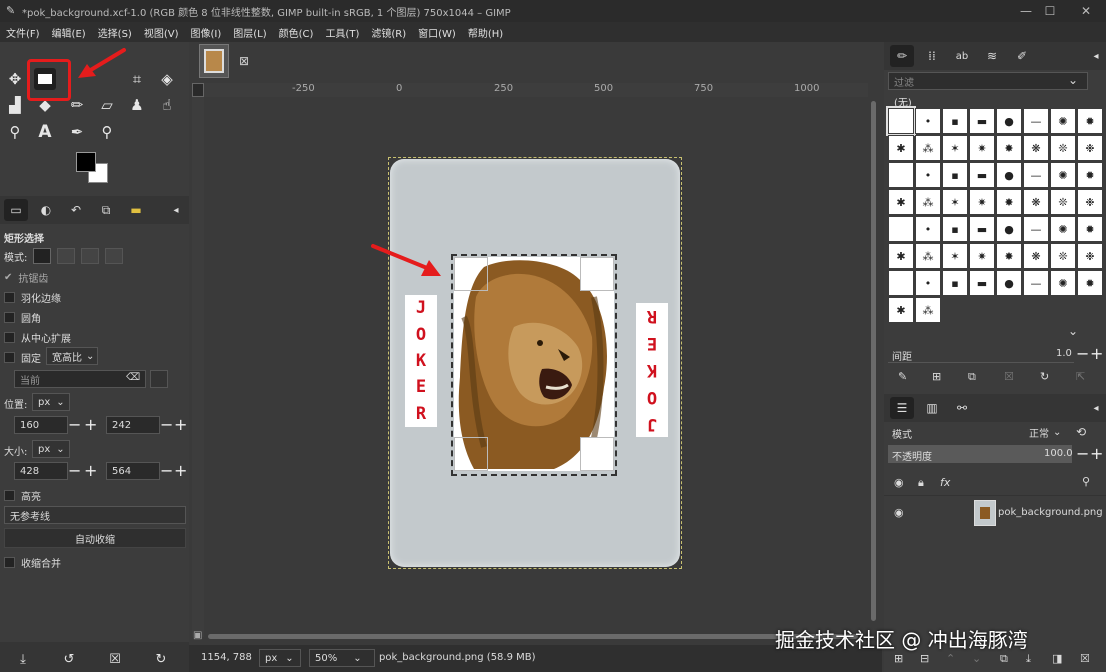  What do you see at coordinates (982, 256) in the screenshot?
I see `brush-swatch: ✷` at bounding box center [982, 256].